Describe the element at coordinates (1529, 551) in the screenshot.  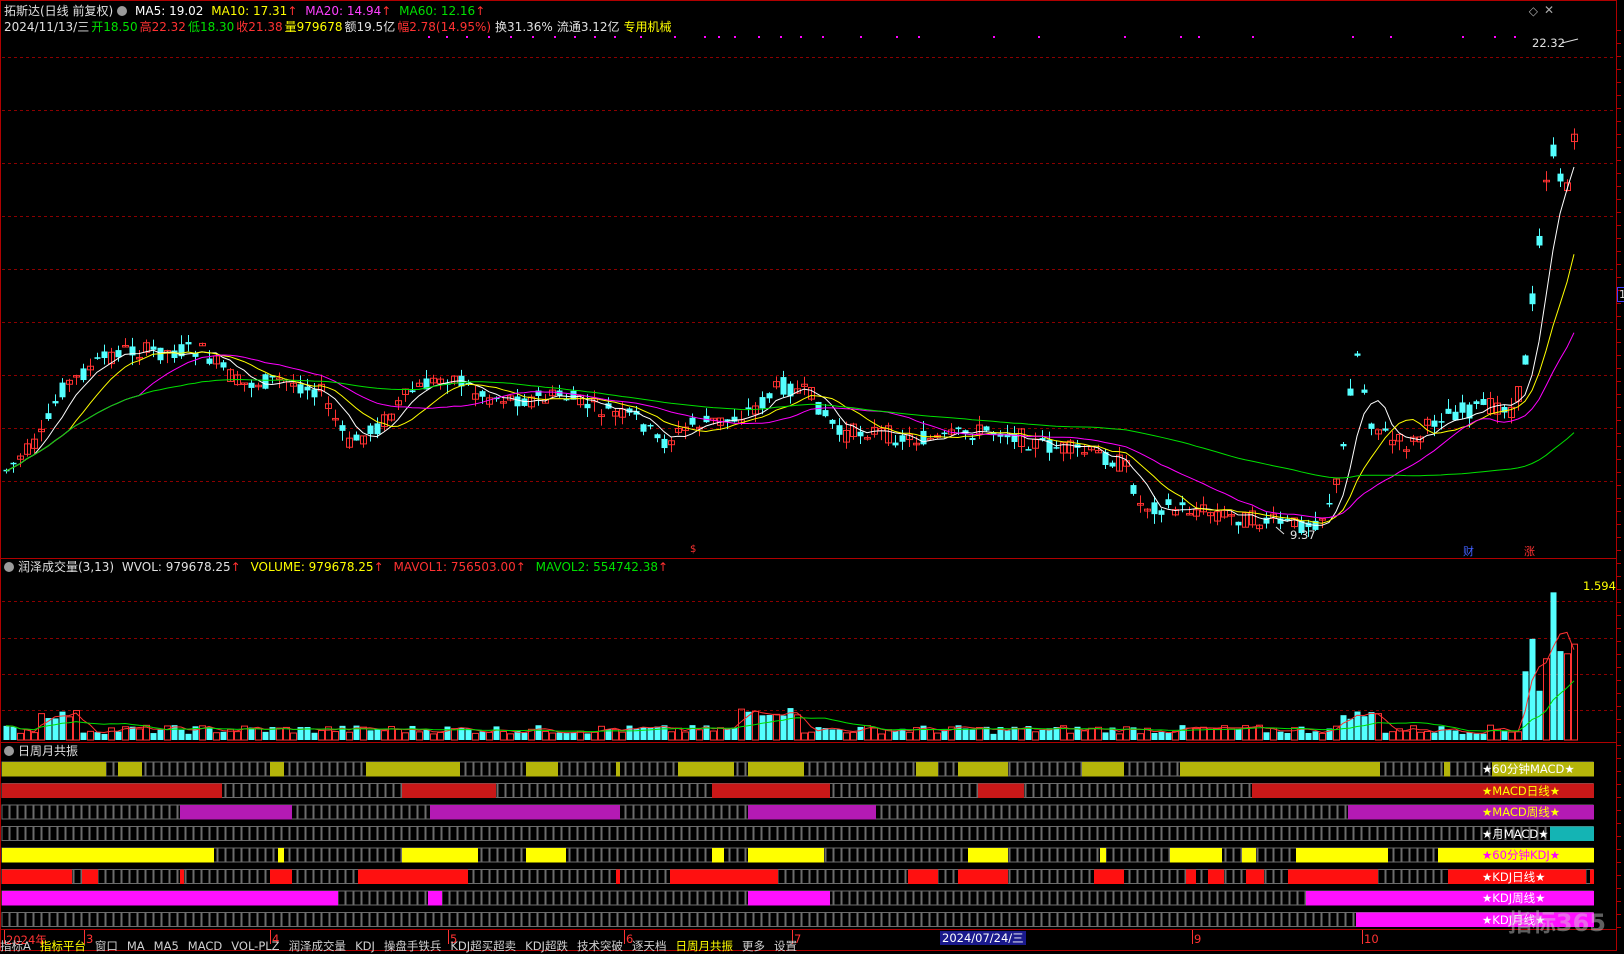
I see `event-marker-rise: 涨` at that location.